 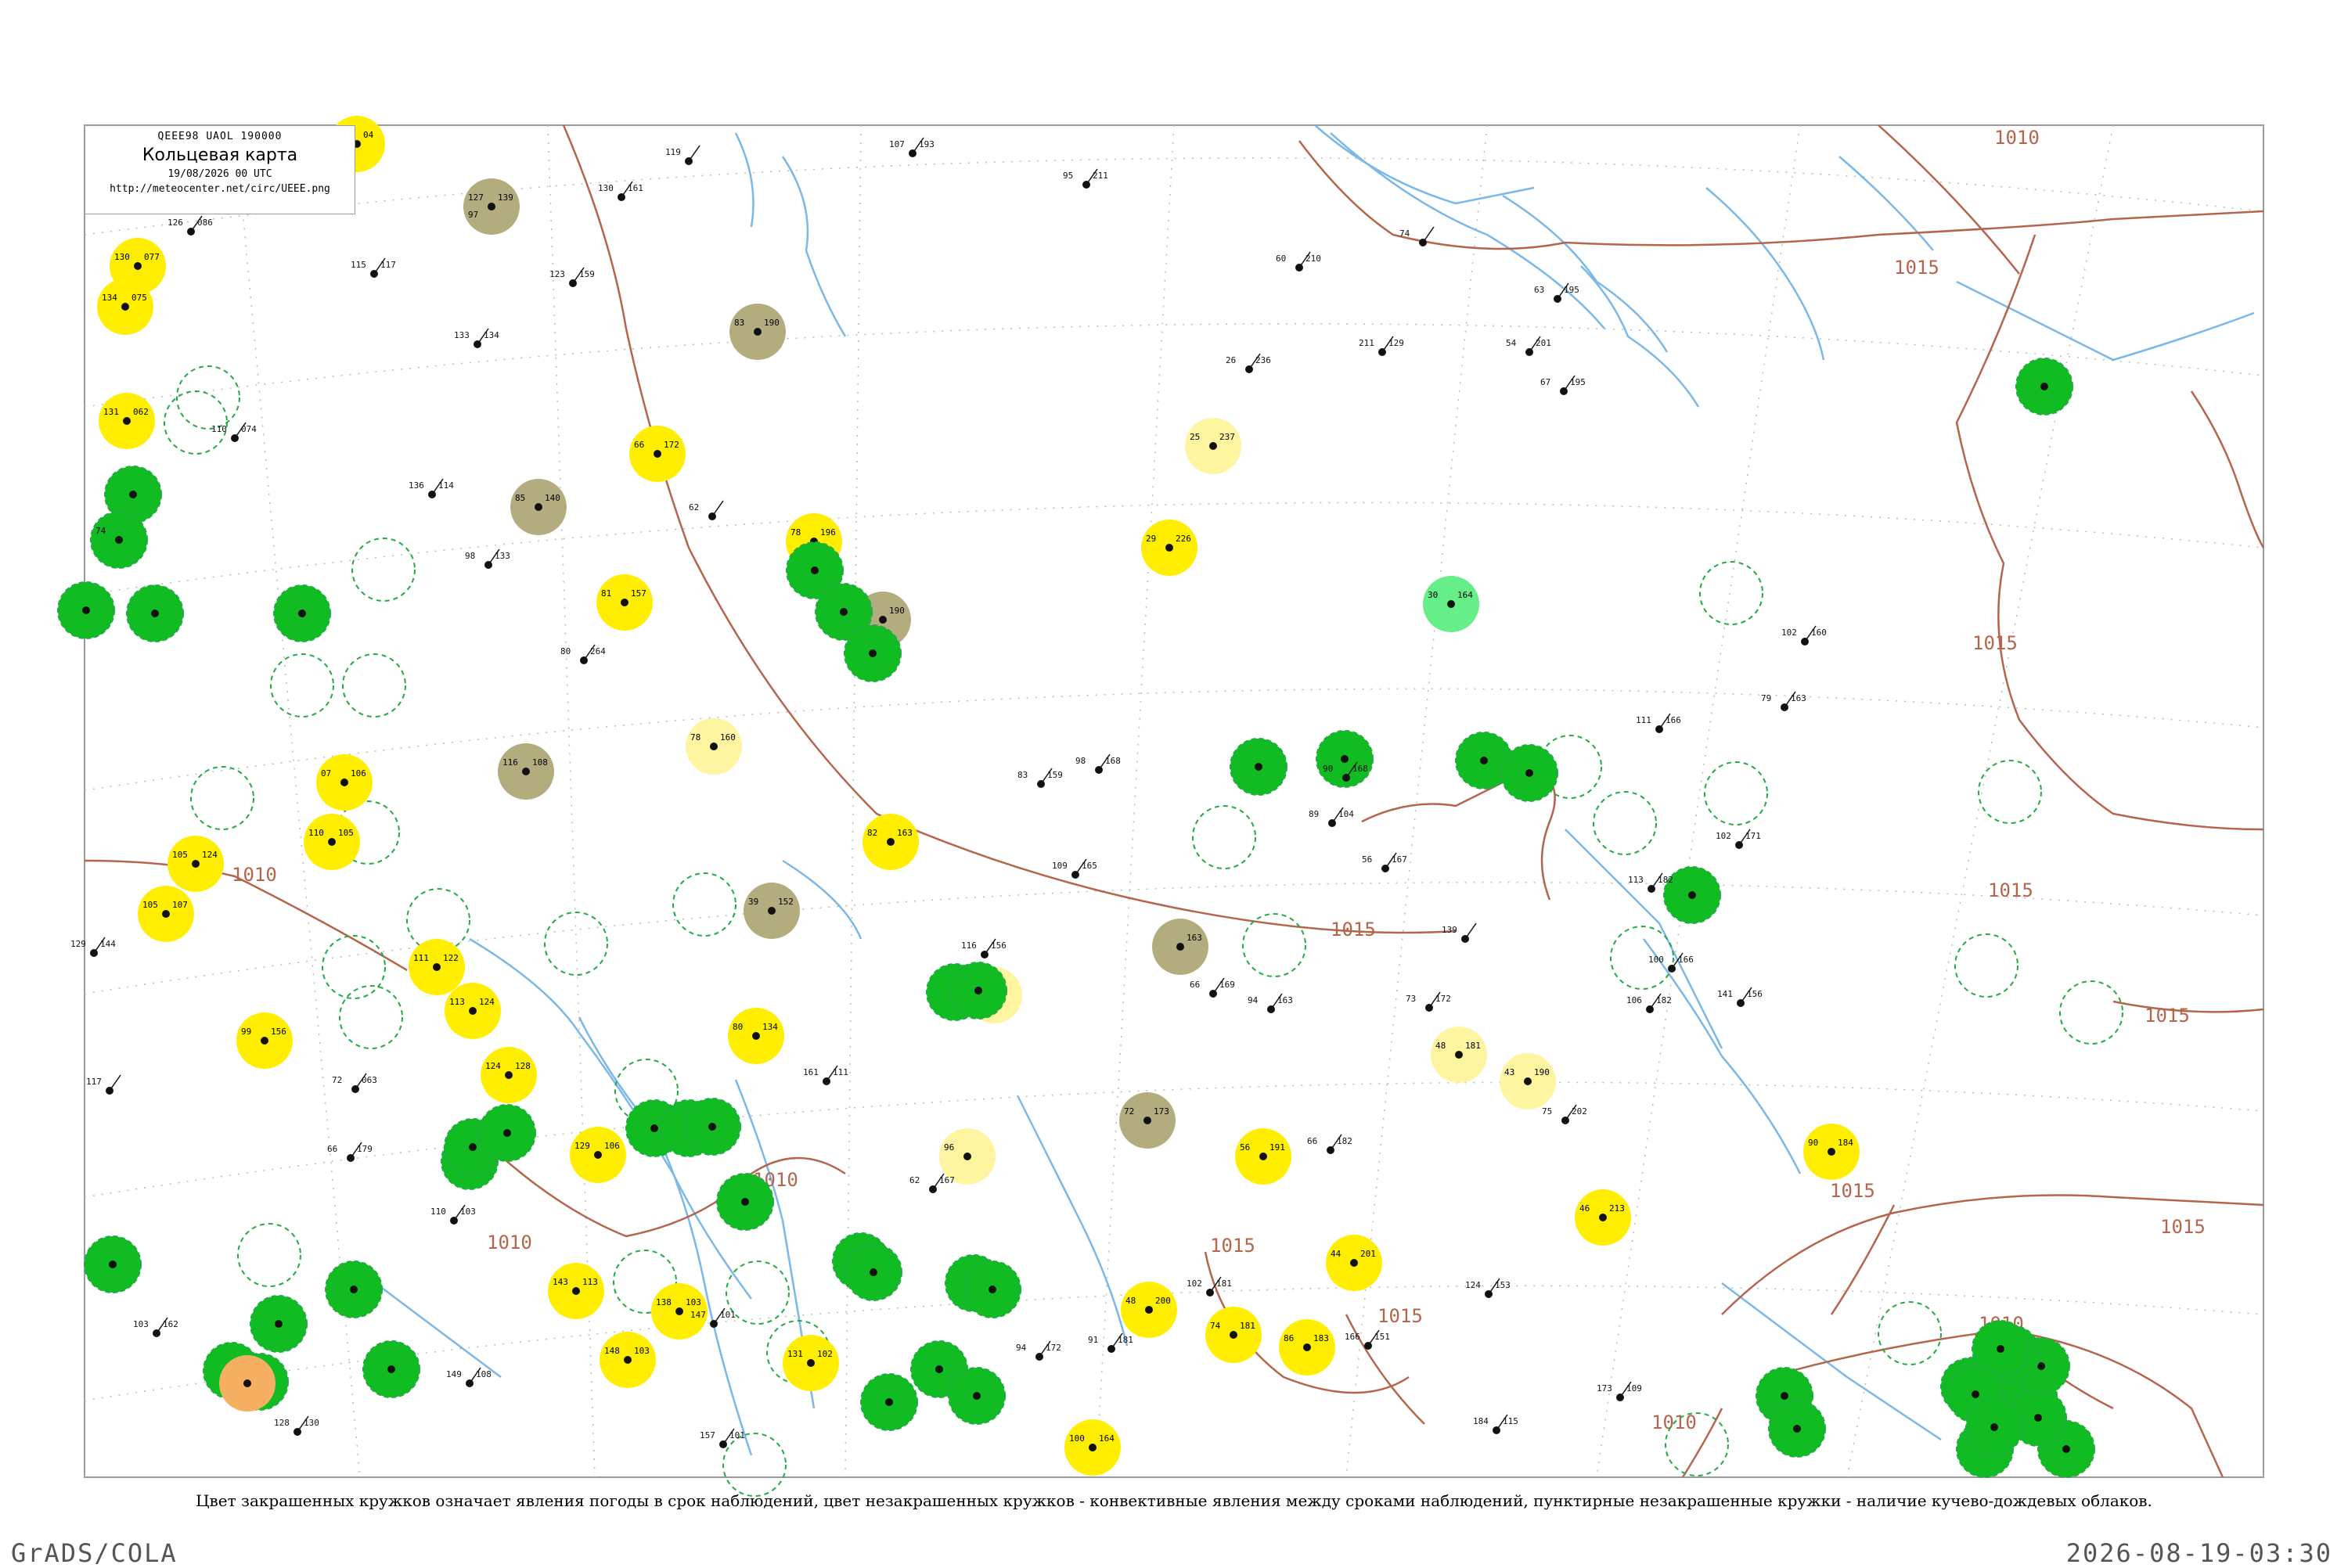 I want to click on station-circle: 99 156, so click(x=264, y=1041).